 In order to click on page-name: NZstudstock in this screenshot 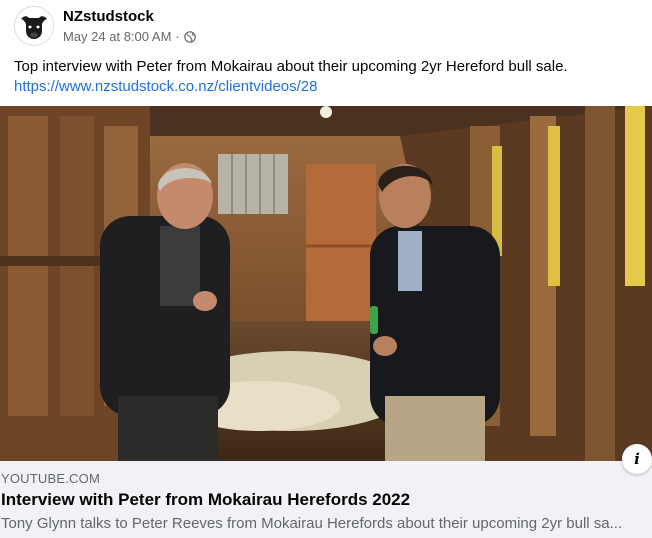, I will do `click(129, 16)`.